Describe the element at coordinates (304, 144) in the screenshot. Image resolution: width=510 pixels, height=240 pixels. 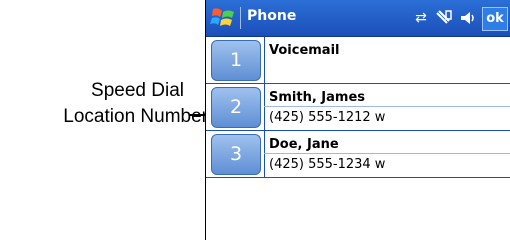
I see `contact-name: Doe, Jane` at that location.